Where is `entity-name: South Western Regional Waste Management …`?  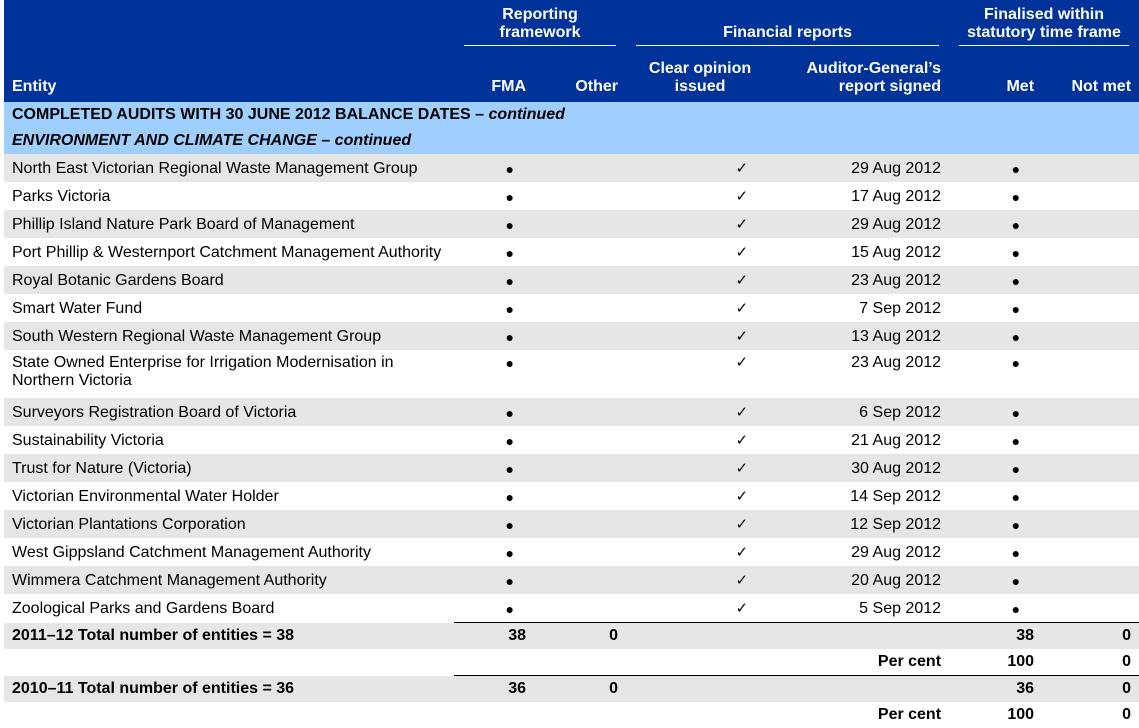
entity-name: South Western Regional Waste Management … is located at coordinates (229, 336).